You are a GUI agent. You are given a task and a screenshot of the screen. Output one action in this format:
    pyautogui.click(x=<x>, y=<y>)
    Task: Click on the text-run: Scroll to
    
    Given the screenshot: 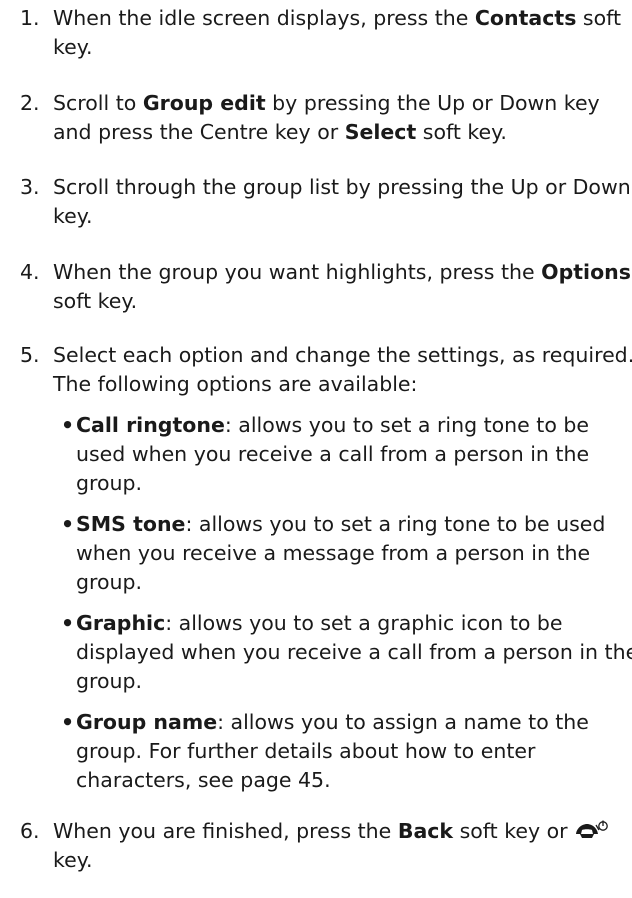 What is the action you would take?
    pyautogui.click(x=98, y=103)
    